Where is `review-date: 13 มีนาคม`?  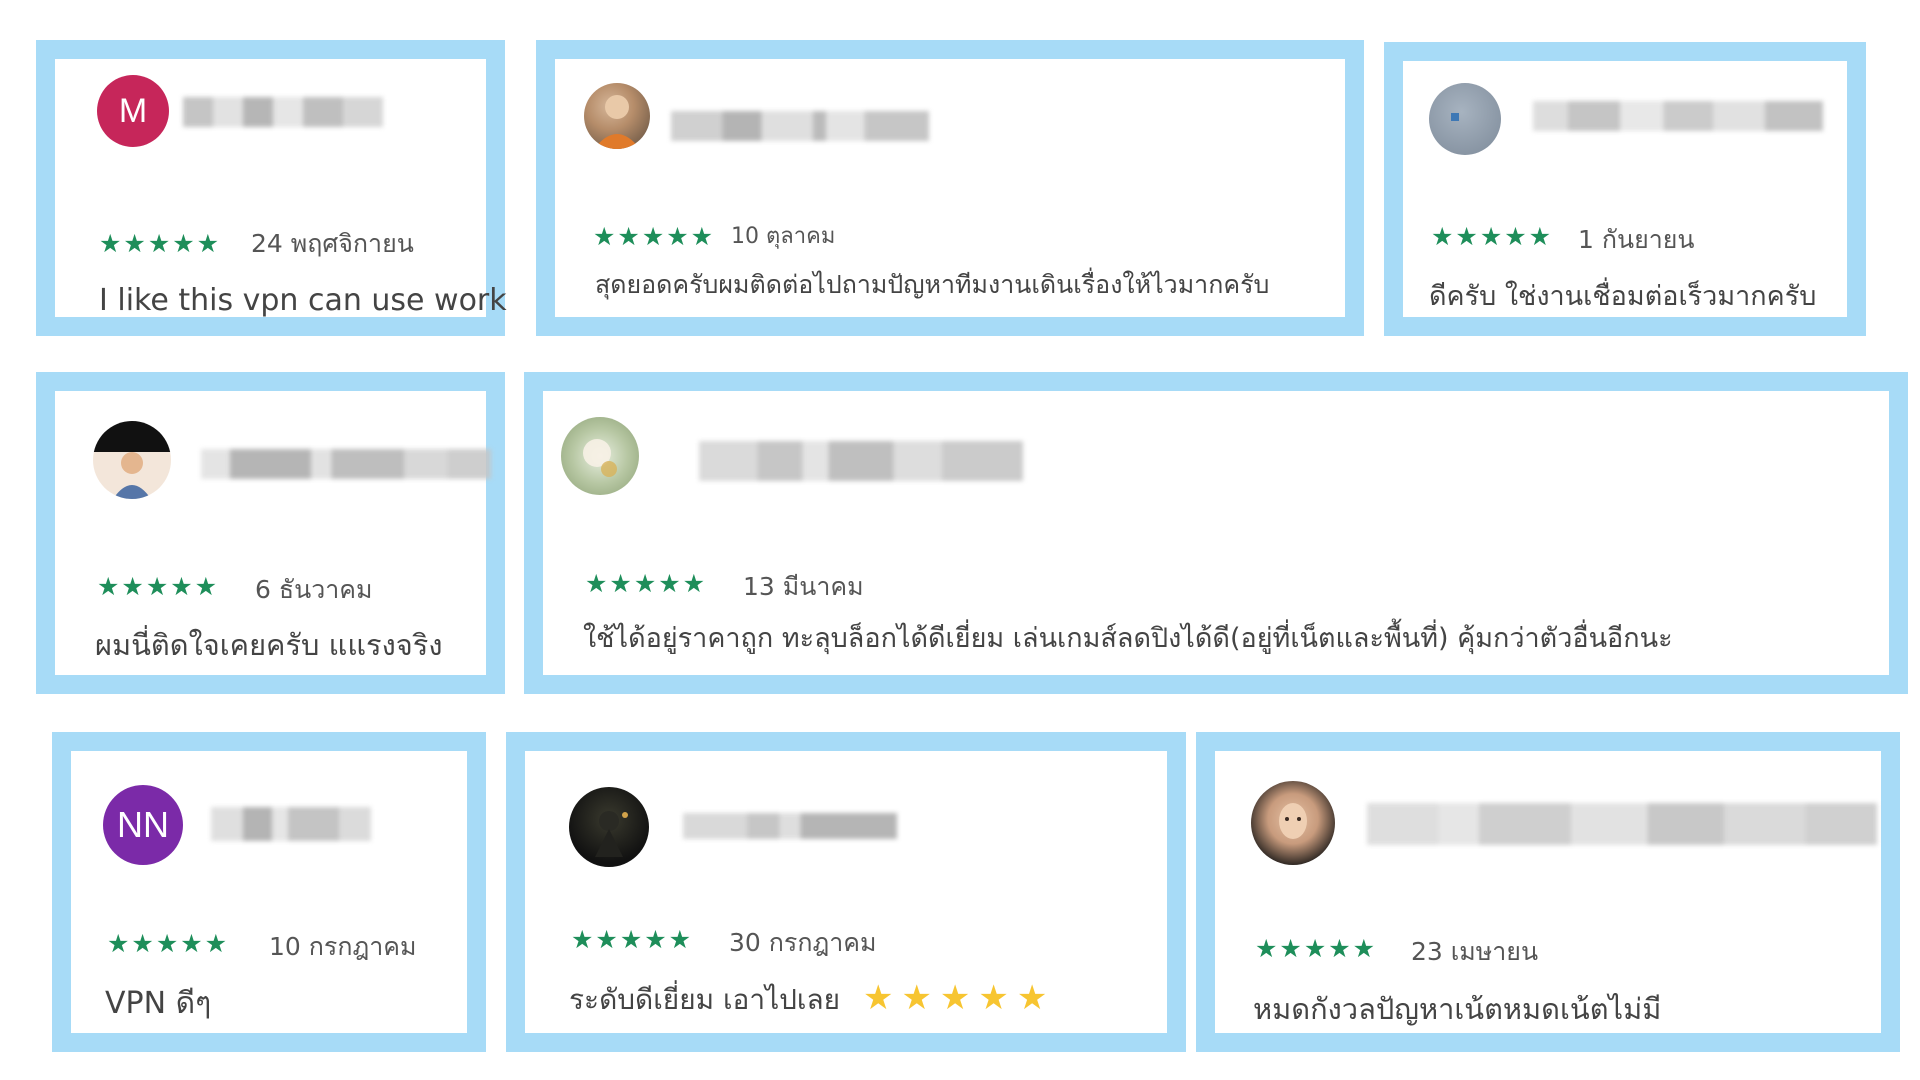 review-date: 13 มีนาคม is located at coordinates (803, 586).